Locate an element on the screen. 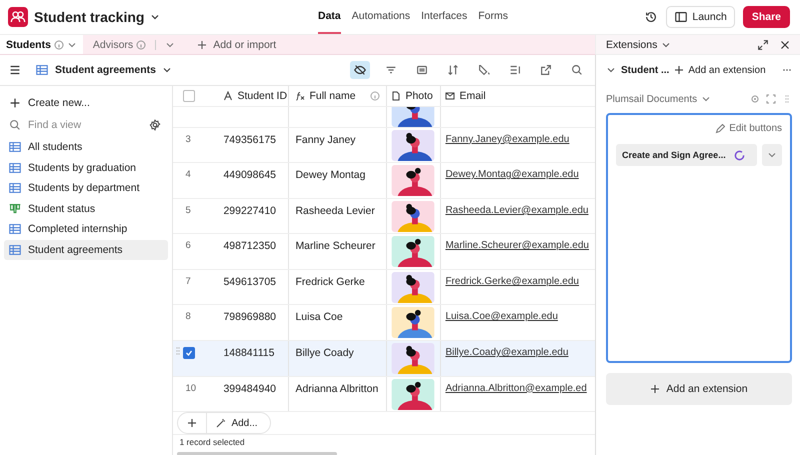 The image size is (800, 455). add-import-button: Add or import is located at coordinates (229, 44).